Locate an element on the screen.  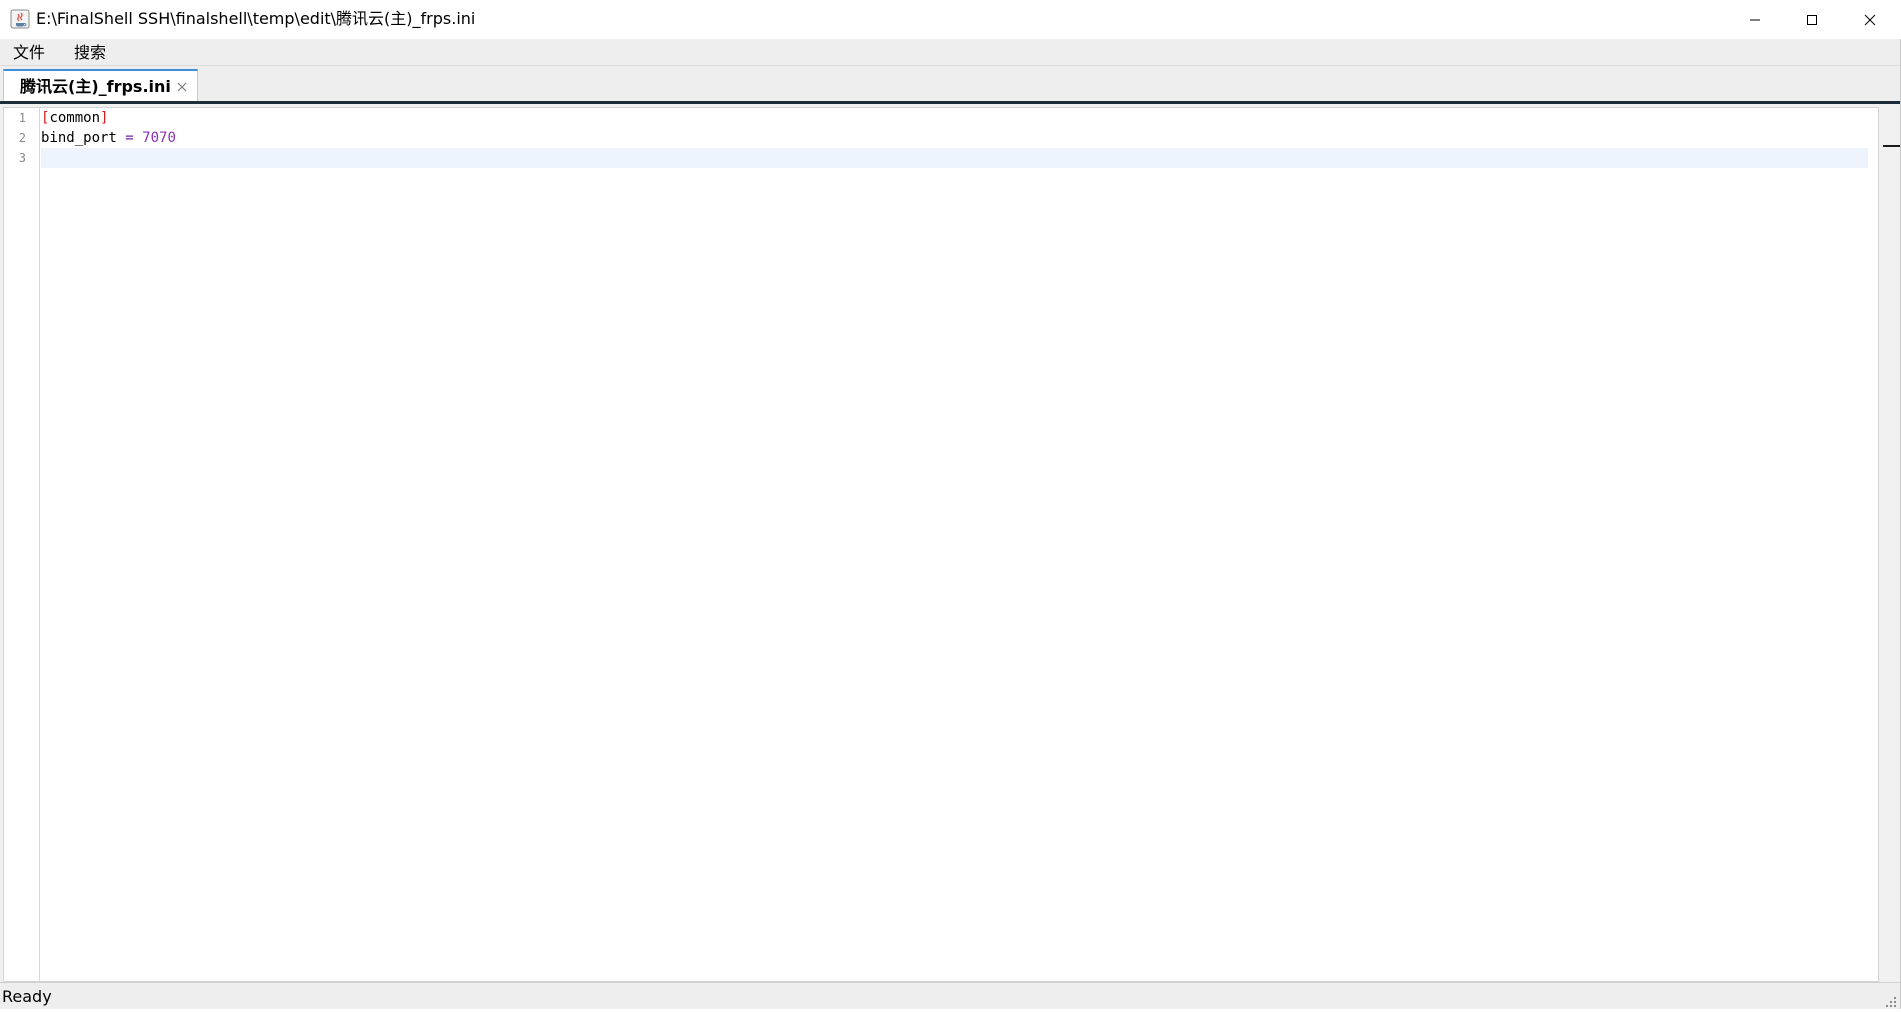
section-name: common is located at coordinates (75, 118).